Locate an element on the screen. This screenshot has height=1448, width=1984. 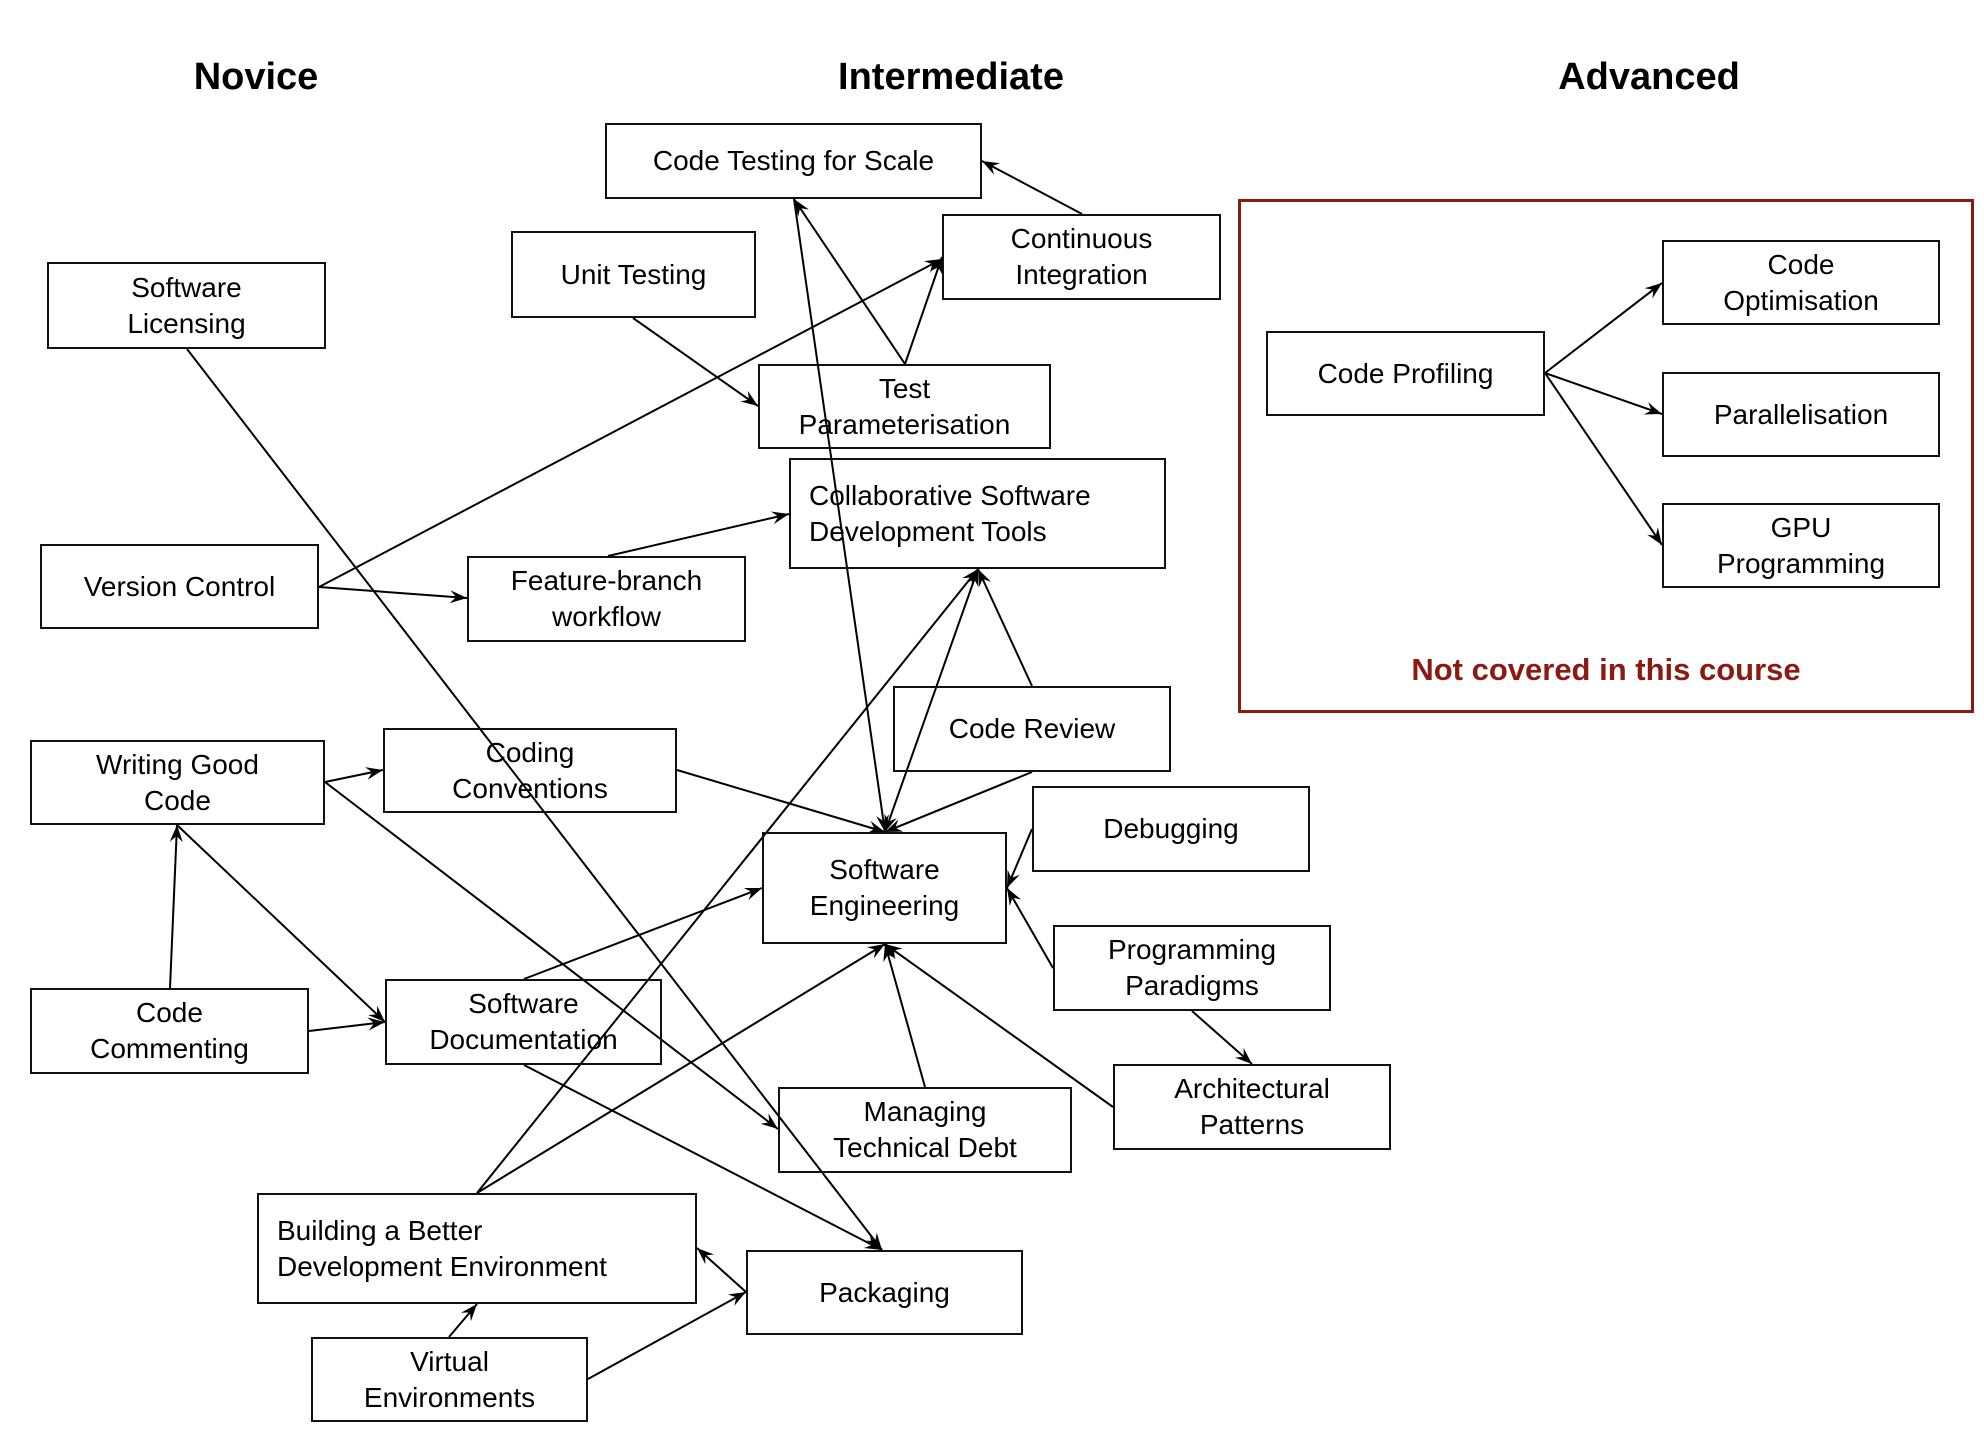
node-label: Continuous Integration is located at coordinates (1081, 256).